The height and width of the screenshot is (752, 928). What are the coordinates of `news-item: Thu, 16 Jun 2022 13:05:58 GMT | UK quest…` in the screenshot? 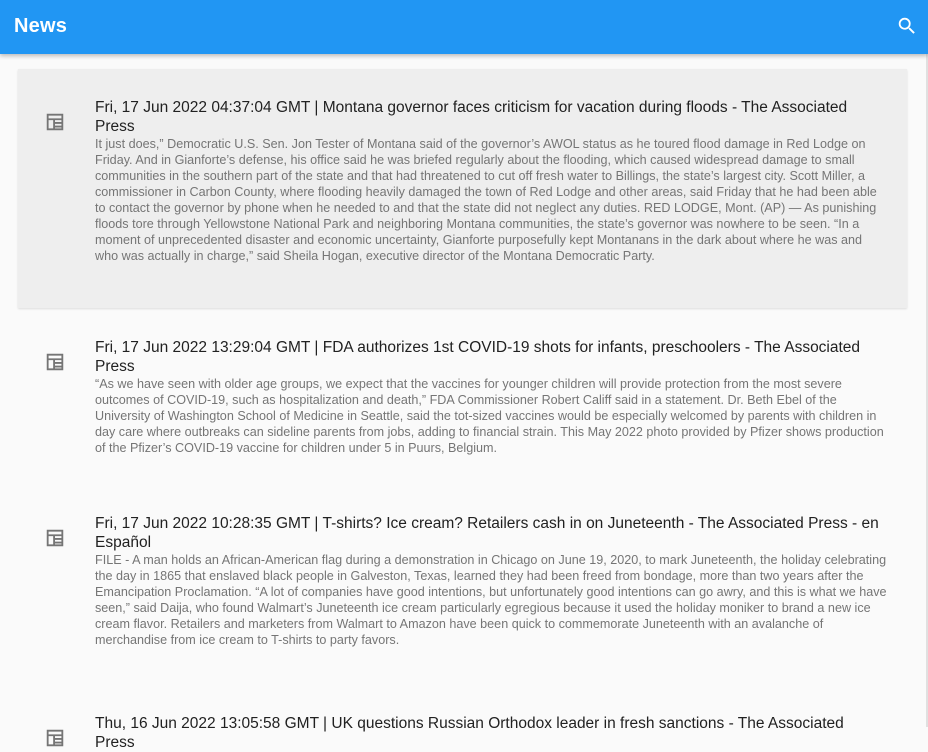 It's located at (462, 717).